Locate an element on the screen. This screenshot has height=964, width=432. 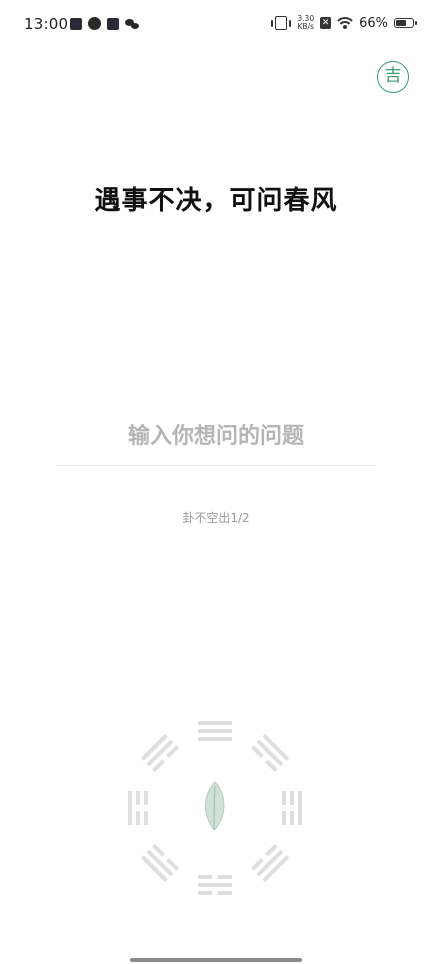
trigram-top-right-icon is located at coordinates (270, 753).